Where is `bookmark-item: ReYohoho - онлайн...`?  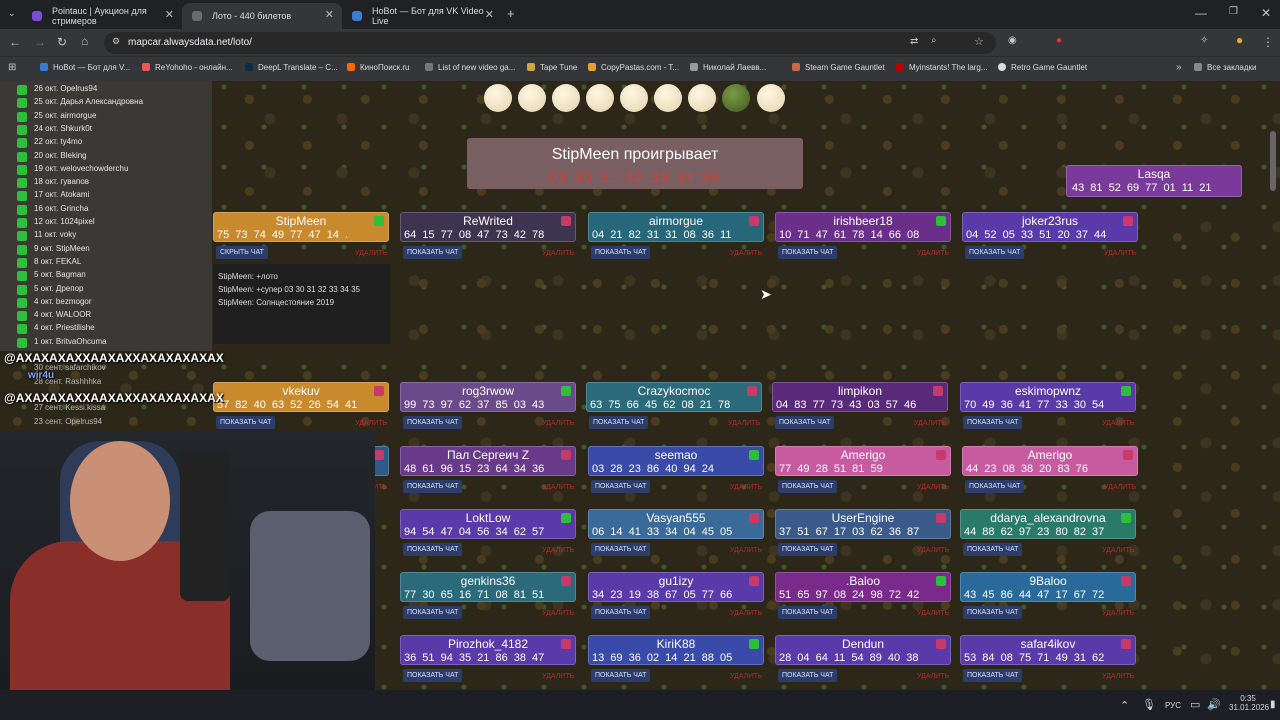 bookmark-item: ReYohoho - онлайн... is located at coordinates (187, 67).